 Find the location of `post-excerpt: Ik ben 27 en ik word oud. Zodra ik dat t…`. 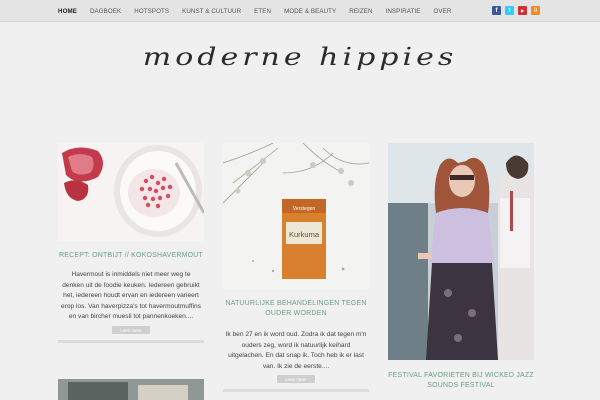

post-excerpt: Ik ben 27 en ik word oud. Zodra ik dat t… is located at coordinates (296, 350).